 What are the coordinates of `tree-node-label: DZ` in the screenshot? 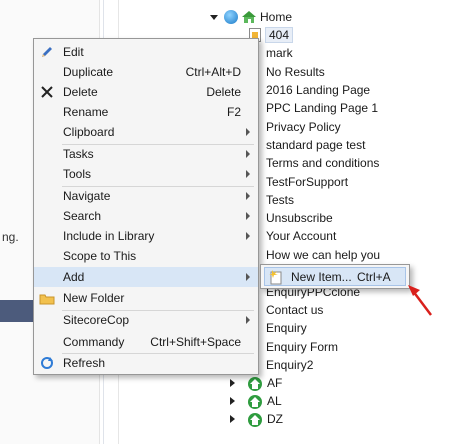 It's located at (275, 419).